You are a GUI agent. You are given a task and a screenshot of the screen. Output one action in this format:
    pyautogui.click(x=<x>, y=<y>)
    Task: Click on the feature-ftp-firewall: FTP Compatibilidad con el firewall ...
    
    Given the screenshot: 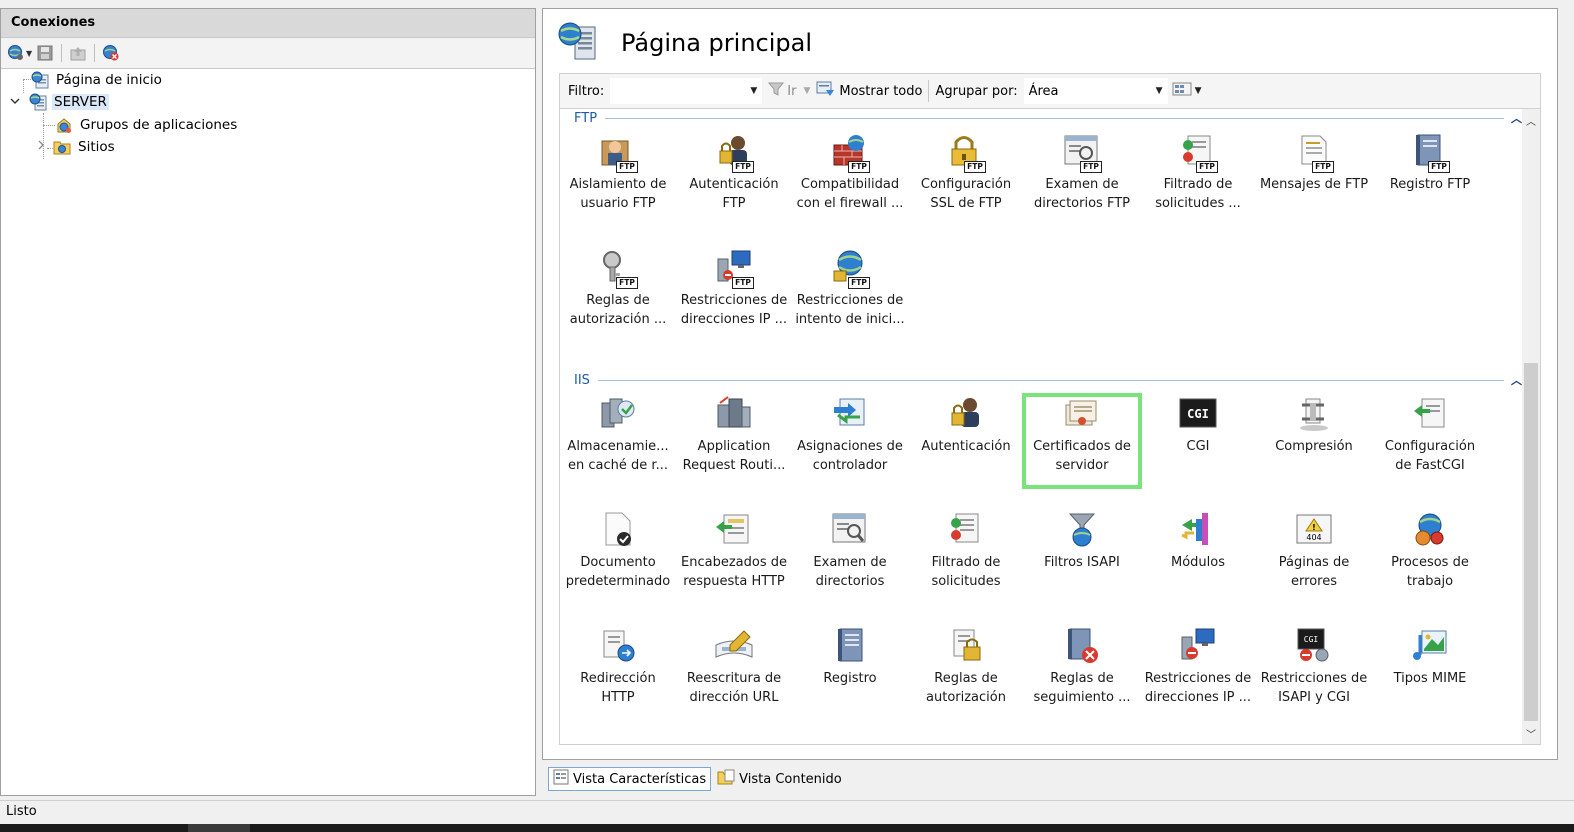 What is the action you would take?
    pyautogui.click(x=850, y=179)
    